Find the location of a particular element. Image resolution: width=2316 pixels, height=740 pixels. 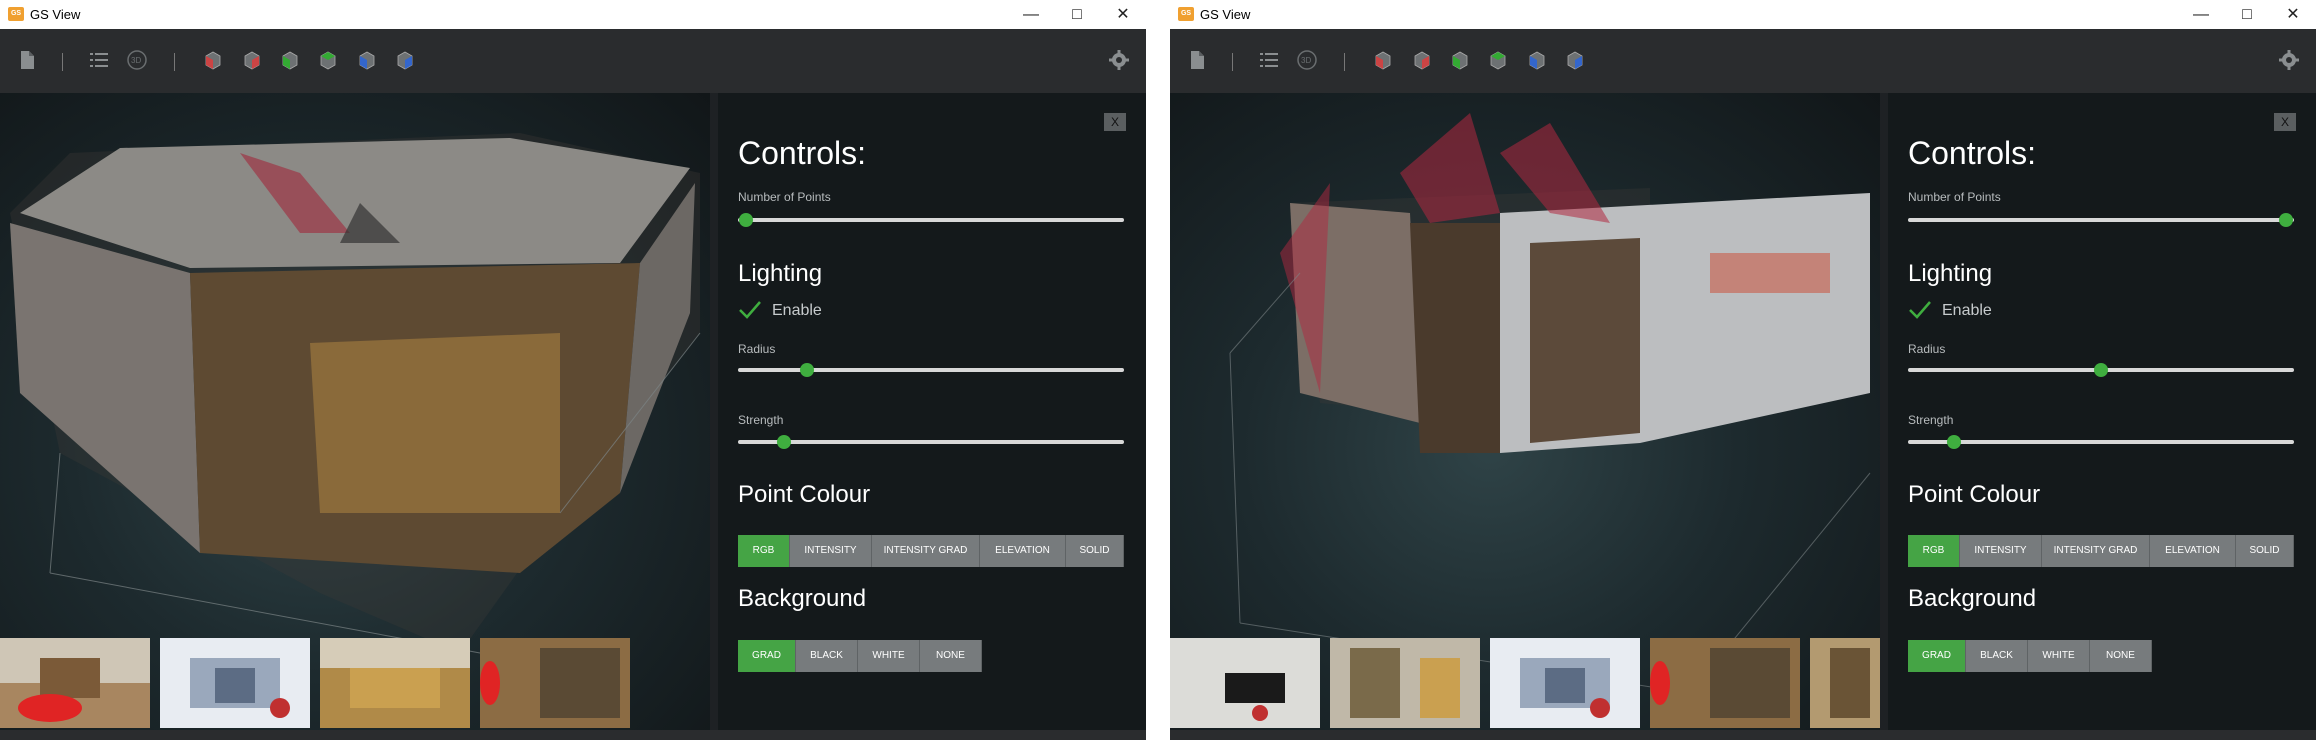

background-selector: GRAD BLACK WHITE NONE is located at coordinates (2030, 656).